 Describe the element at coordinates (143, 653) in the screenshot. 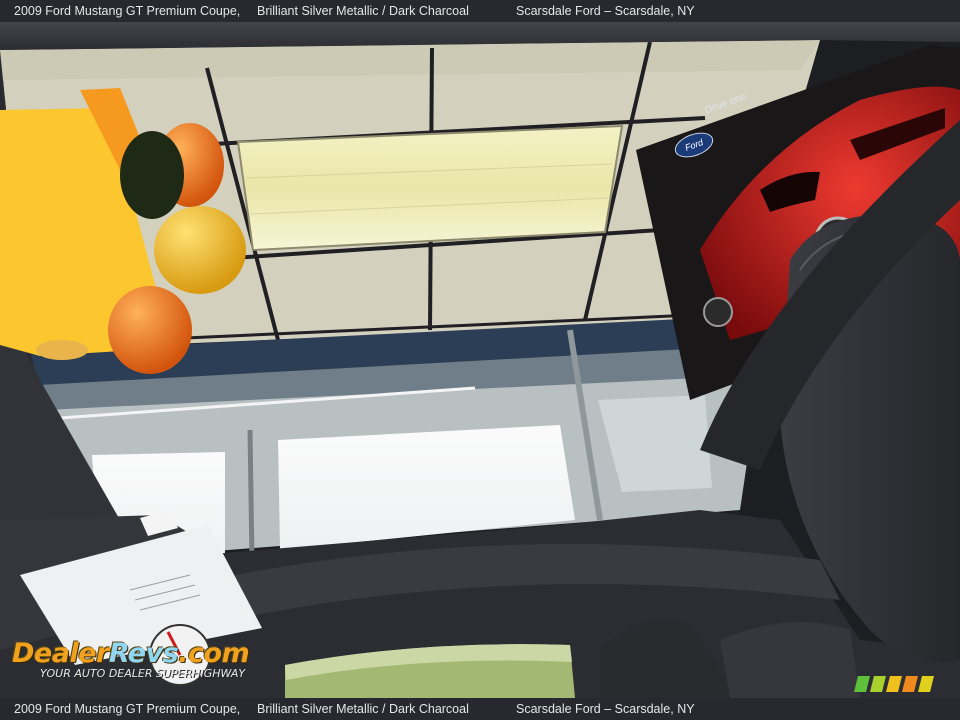

I see `watermark-logo-revs: Revs` at that location.